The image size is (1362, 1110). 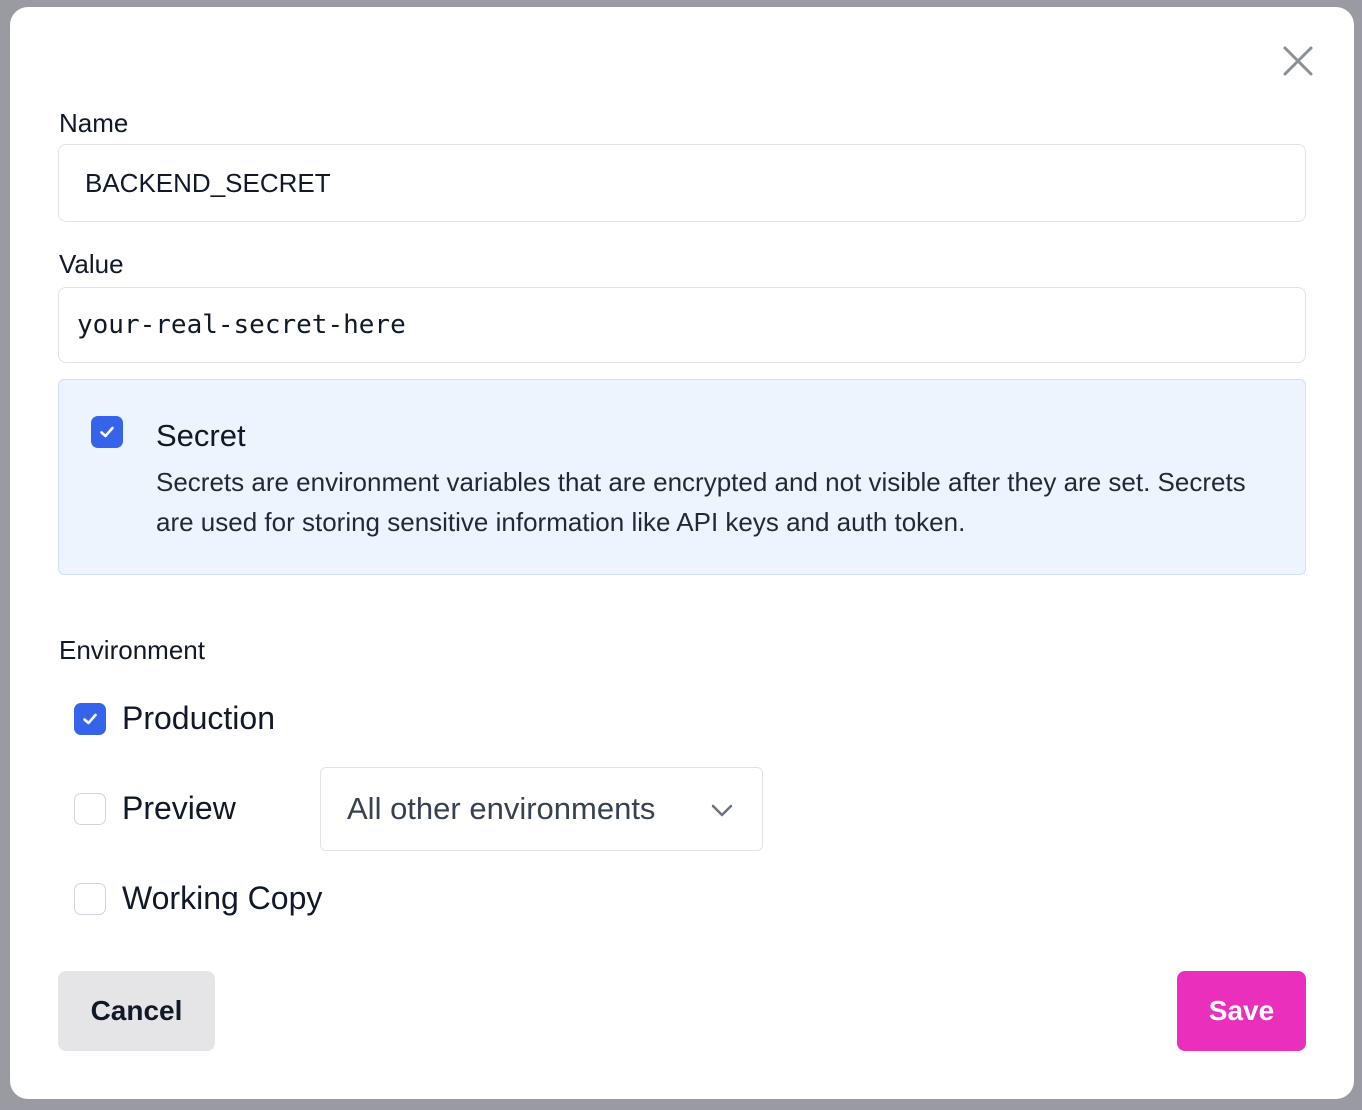 What do you see at coordinates (241, 325) in the screenshot?
I see `value-input-value: your-real-secret-here` at bounding box center [241, 325].